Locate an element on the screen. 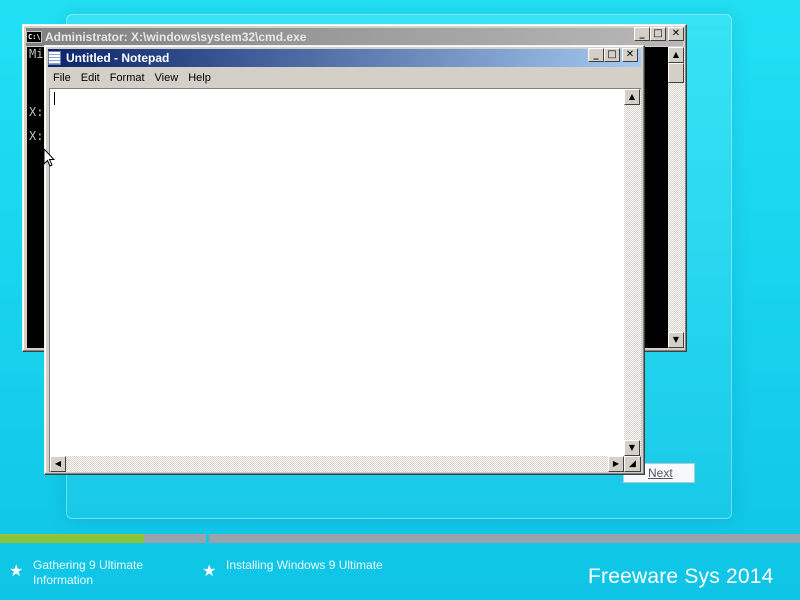 The height and width of the screenshot is (600, 800). notepad-app-icon is located at coordinates (54, 58).